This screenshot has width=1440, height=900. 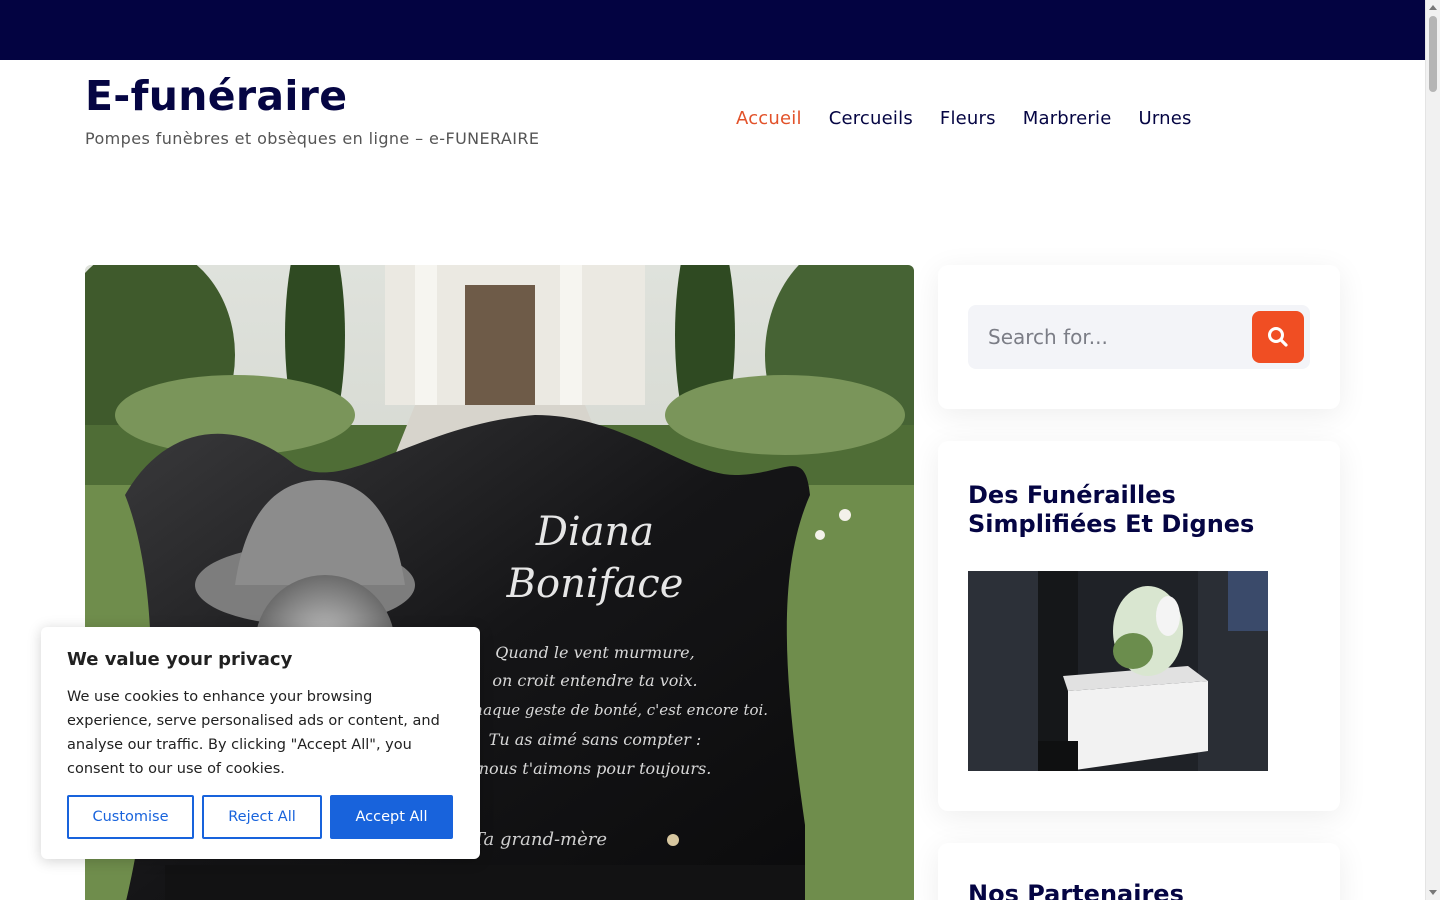 What do you see at coordinates (130, 817) in the screenshot?
I see `customise-button: Customise` at bounding box center [130, 817].